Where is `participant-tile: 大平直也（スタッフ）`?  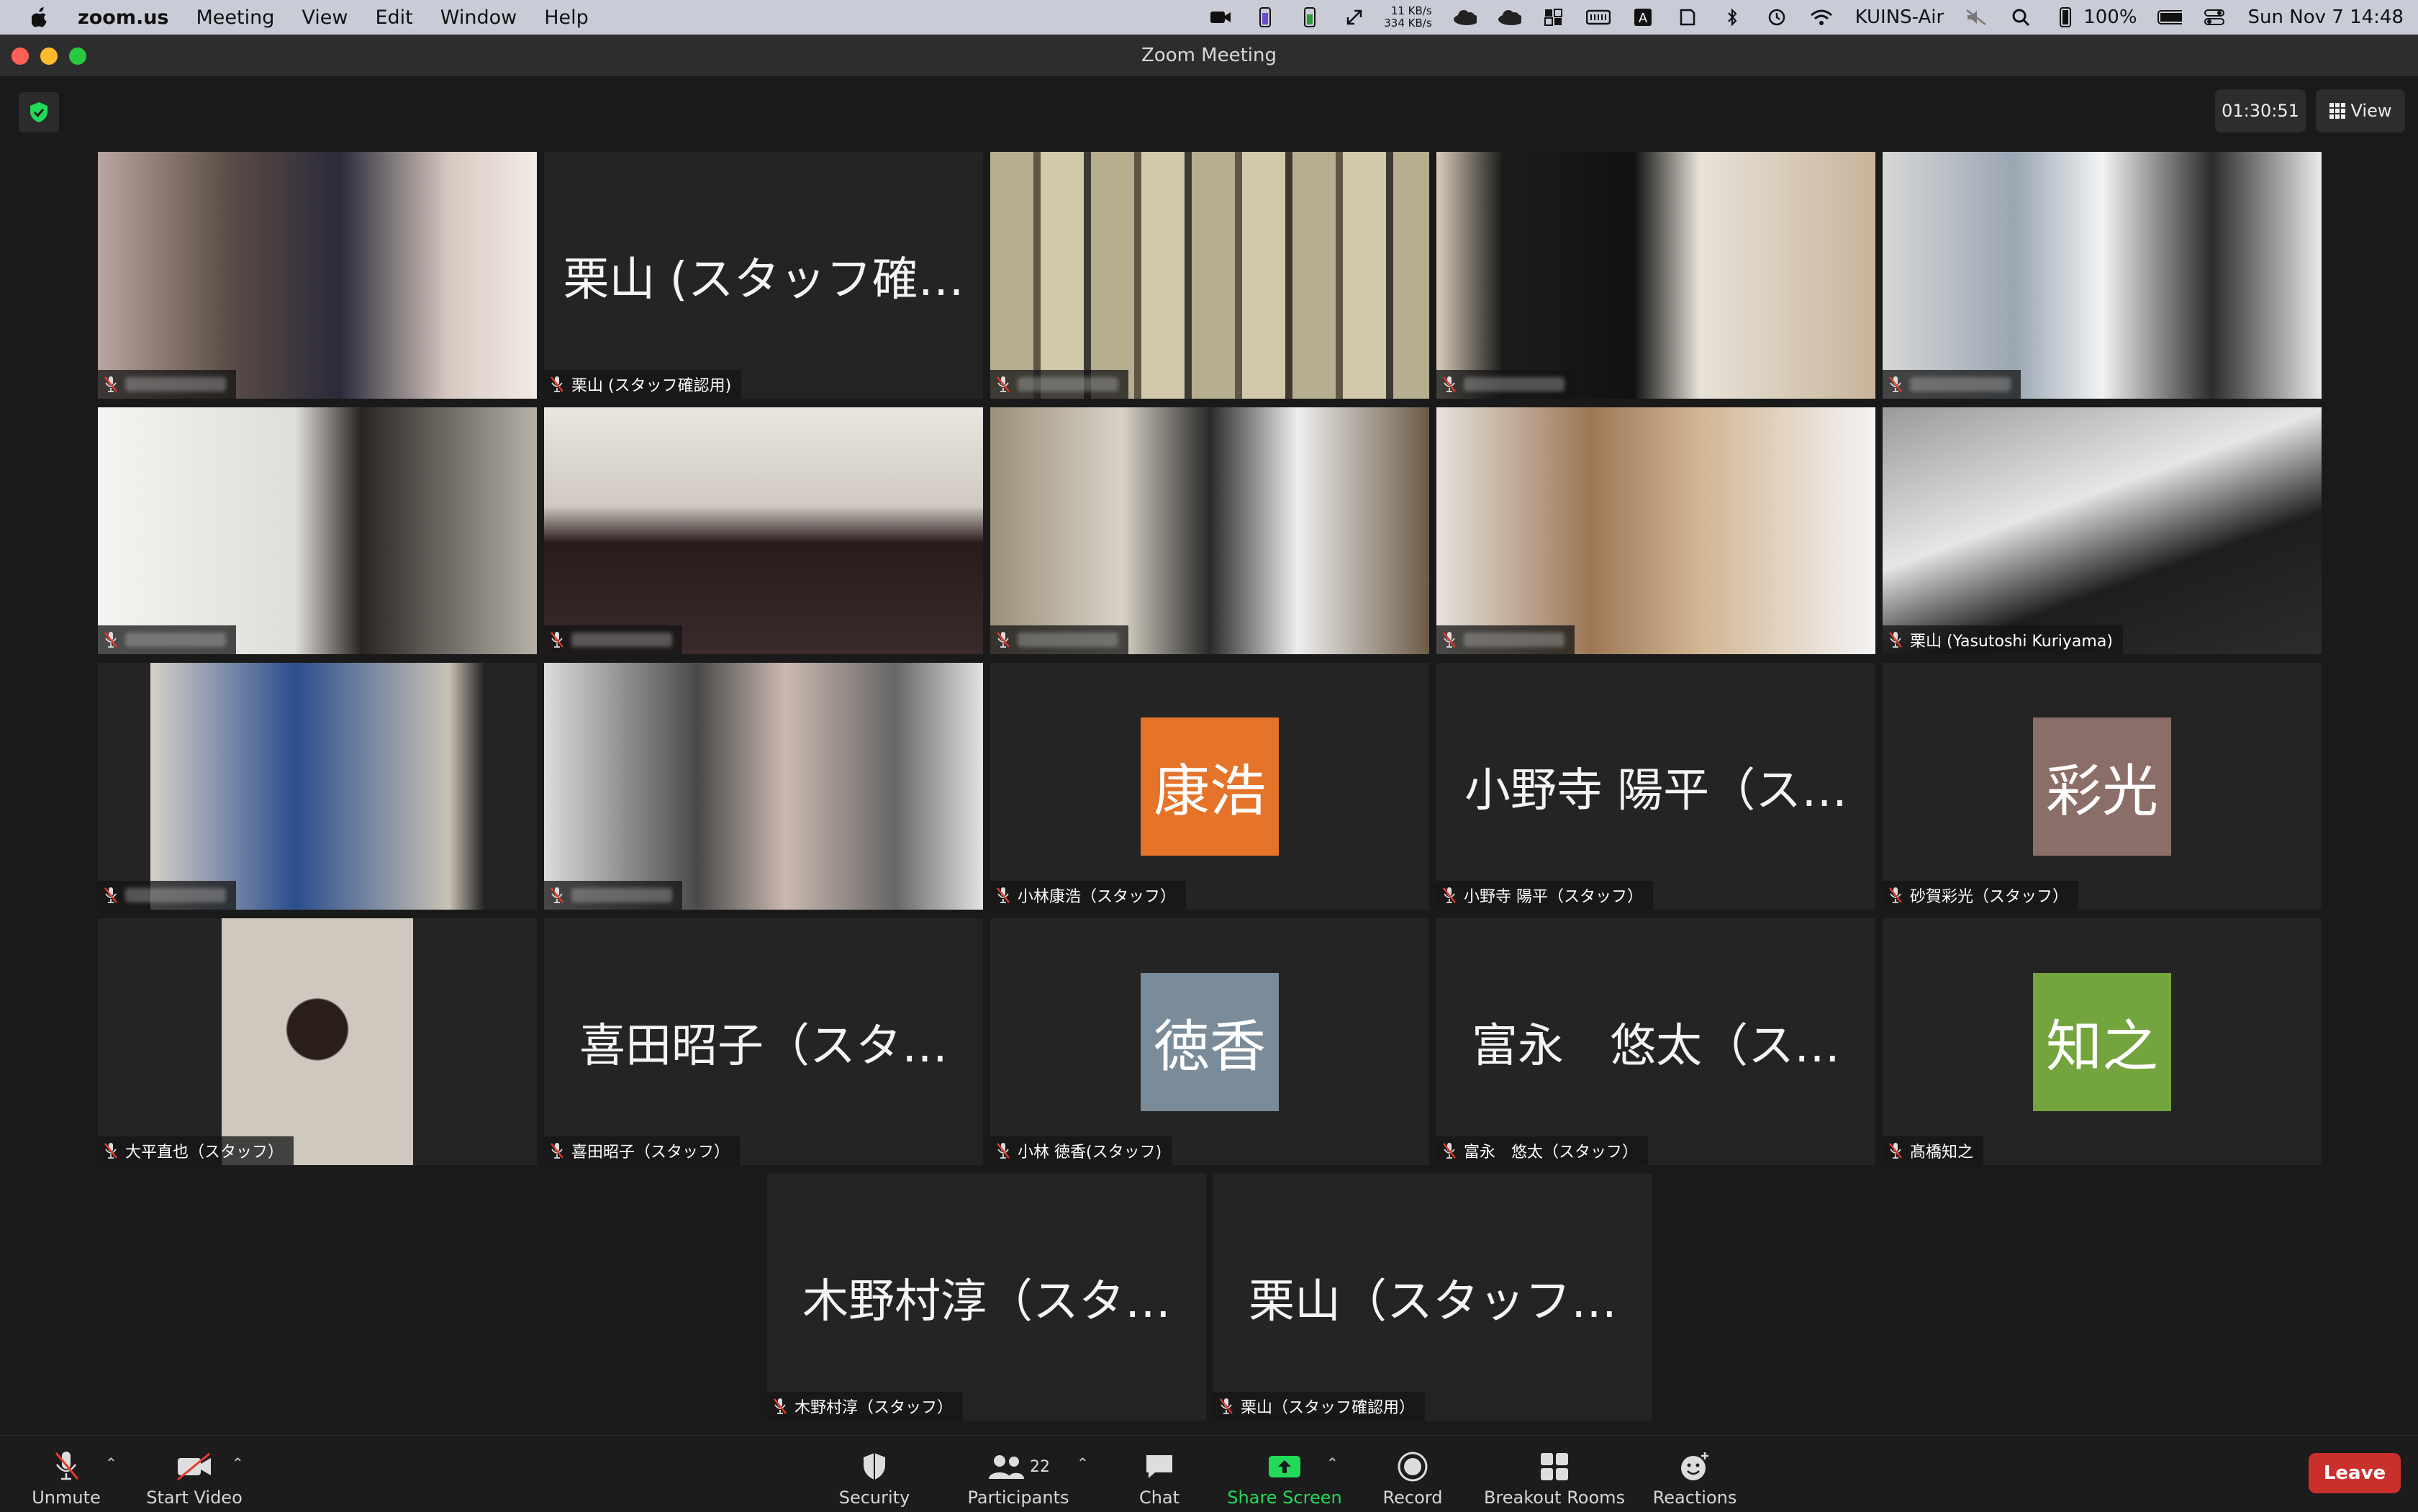
participant-tile: 大平直也（スタッフ） is located at coordinates (317, 1041).